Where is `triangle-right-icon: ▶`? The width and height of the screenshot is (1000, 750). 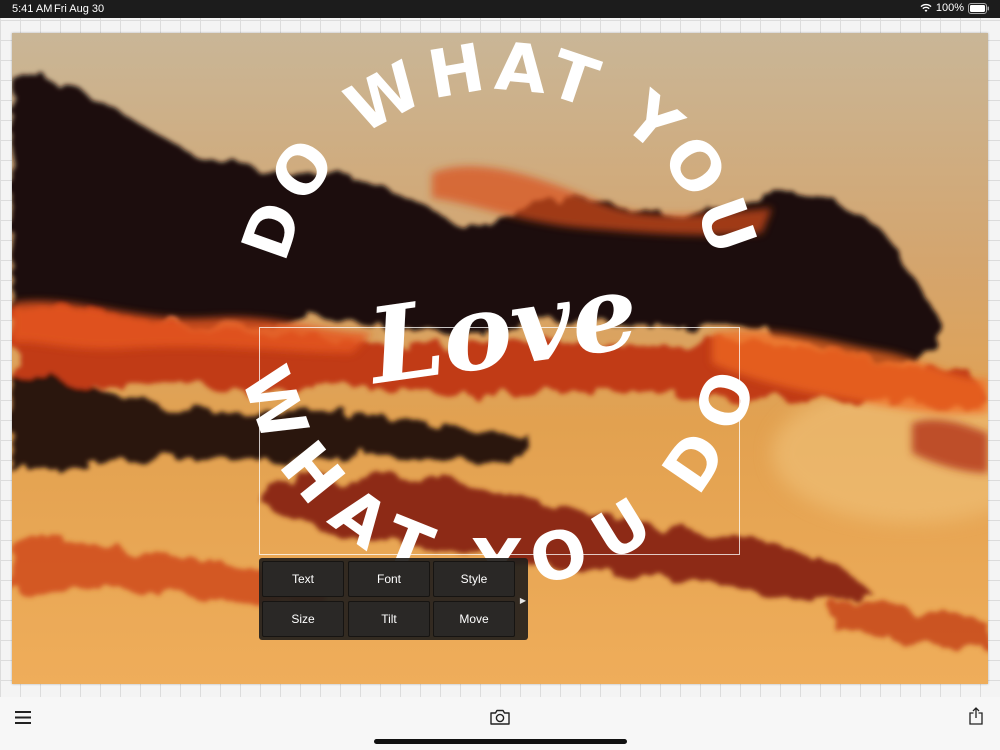 triangle-right-icon: ▶ is located at coordinates (523, 600).